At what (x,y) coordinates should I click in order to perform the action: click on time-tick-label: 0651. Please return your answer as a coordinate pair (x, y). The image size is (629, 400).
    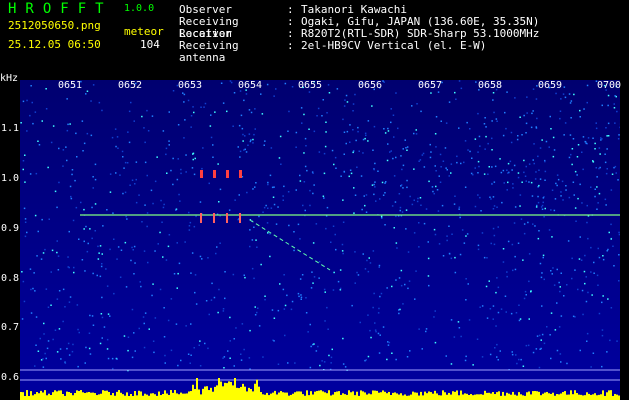
    Looking at the image, I should click on (70, 85).